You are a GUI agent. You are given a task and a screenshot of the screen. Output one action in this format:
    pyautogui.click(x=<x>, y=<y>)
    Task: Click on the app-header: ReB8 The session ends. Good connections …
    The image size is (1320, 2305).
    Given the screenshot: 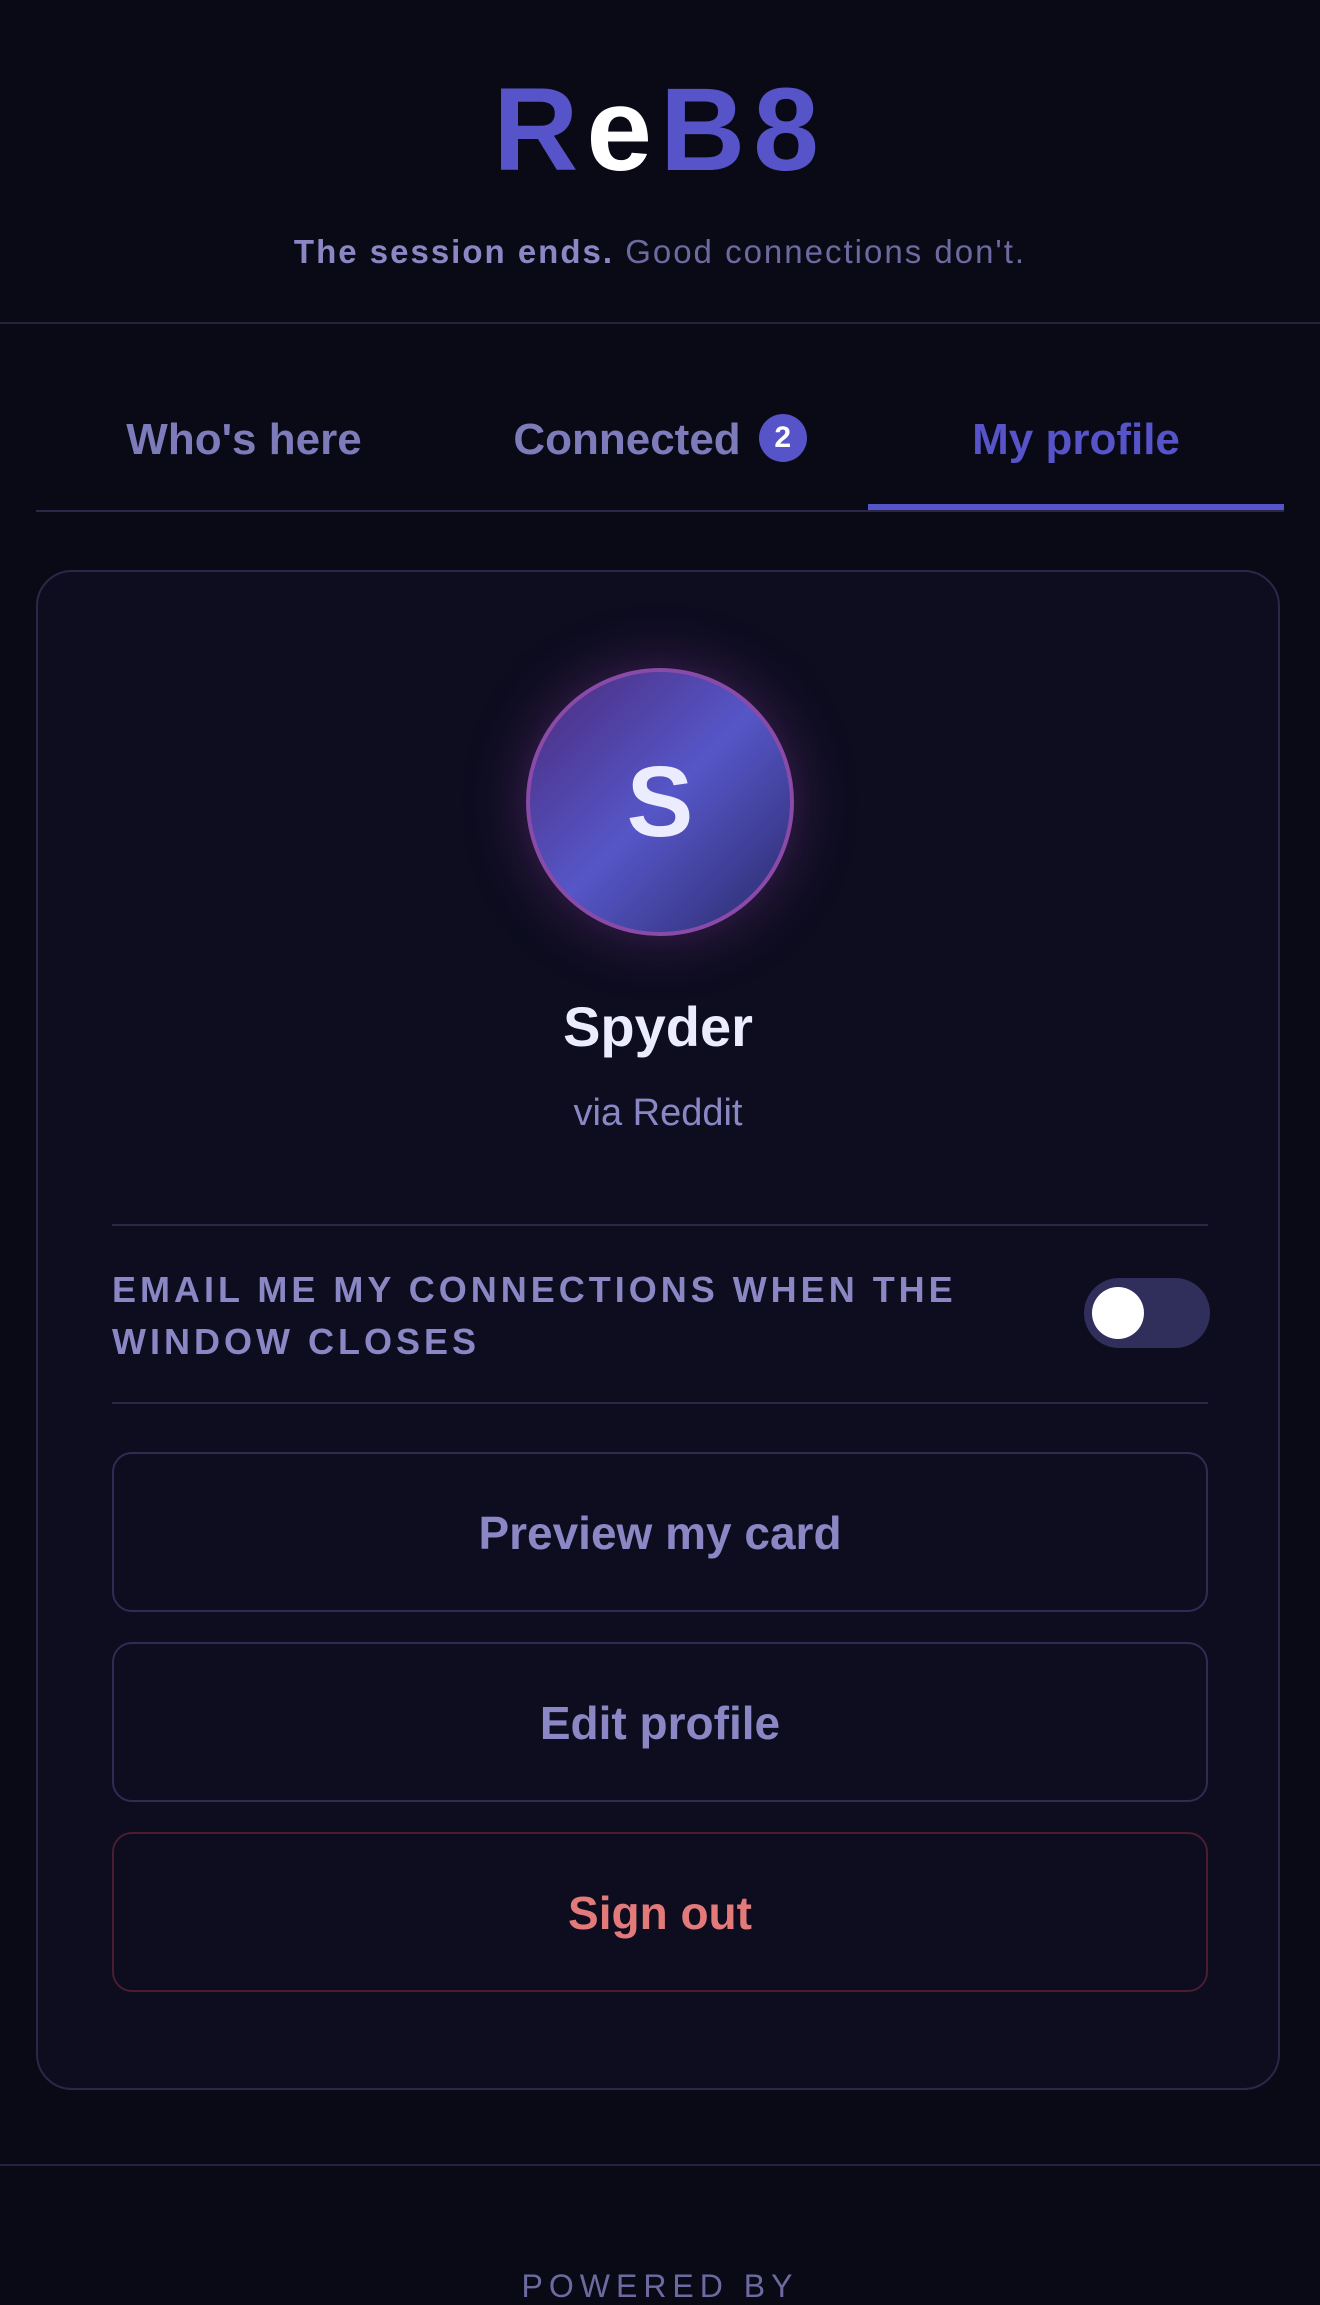 What is the action you would take?
    pyautogui.click(x=660, y=162)
    